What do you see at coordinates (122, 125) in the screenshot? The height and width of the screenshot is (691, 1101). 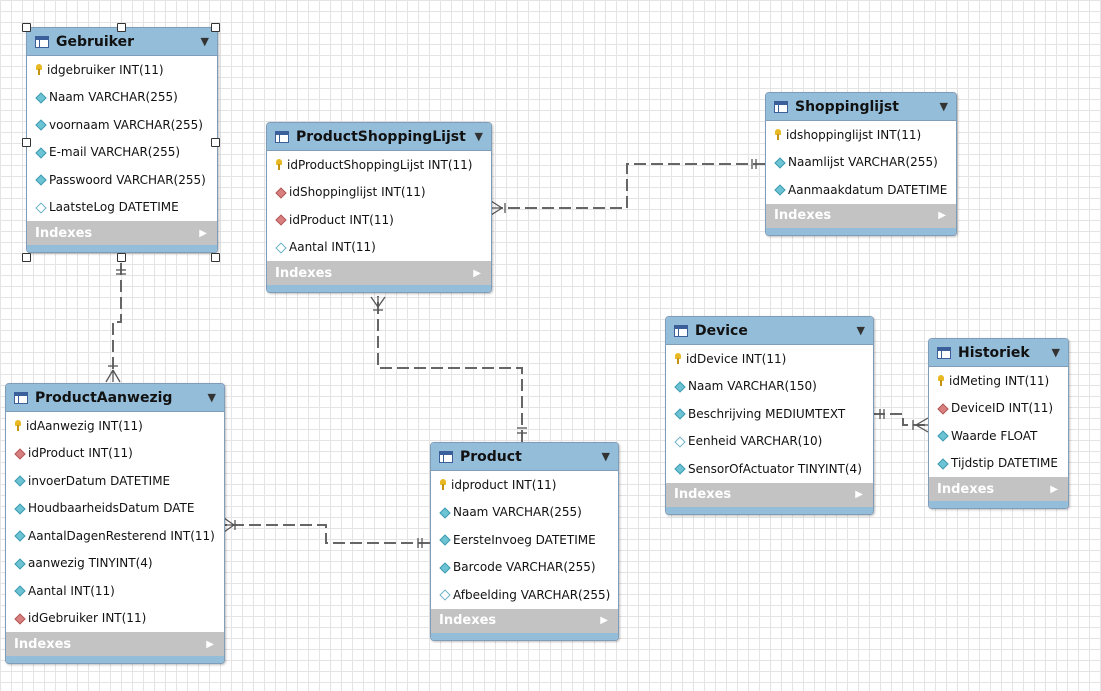 I see `table-column: voornaam VARCHAR(255)` at bounding box center [122, 125].